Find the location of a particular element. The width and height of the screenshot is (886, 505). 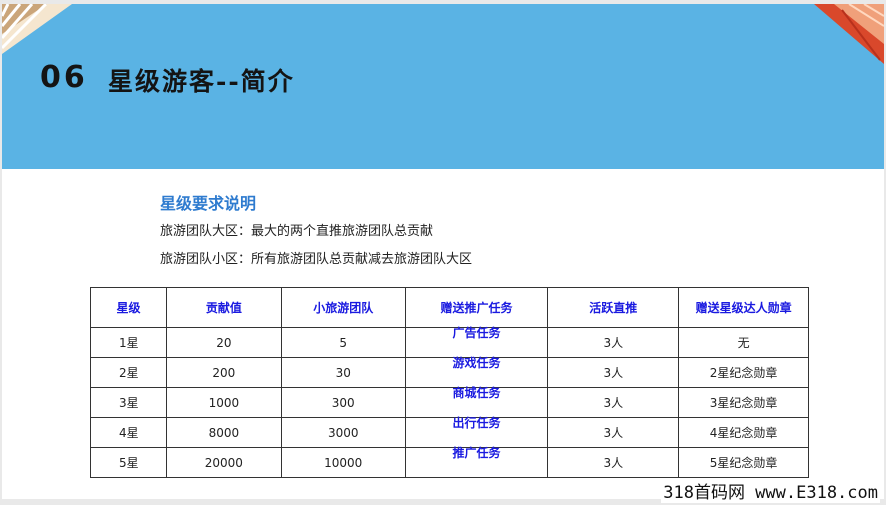

table-cell: 4星 is located at coordinates (128, 432).